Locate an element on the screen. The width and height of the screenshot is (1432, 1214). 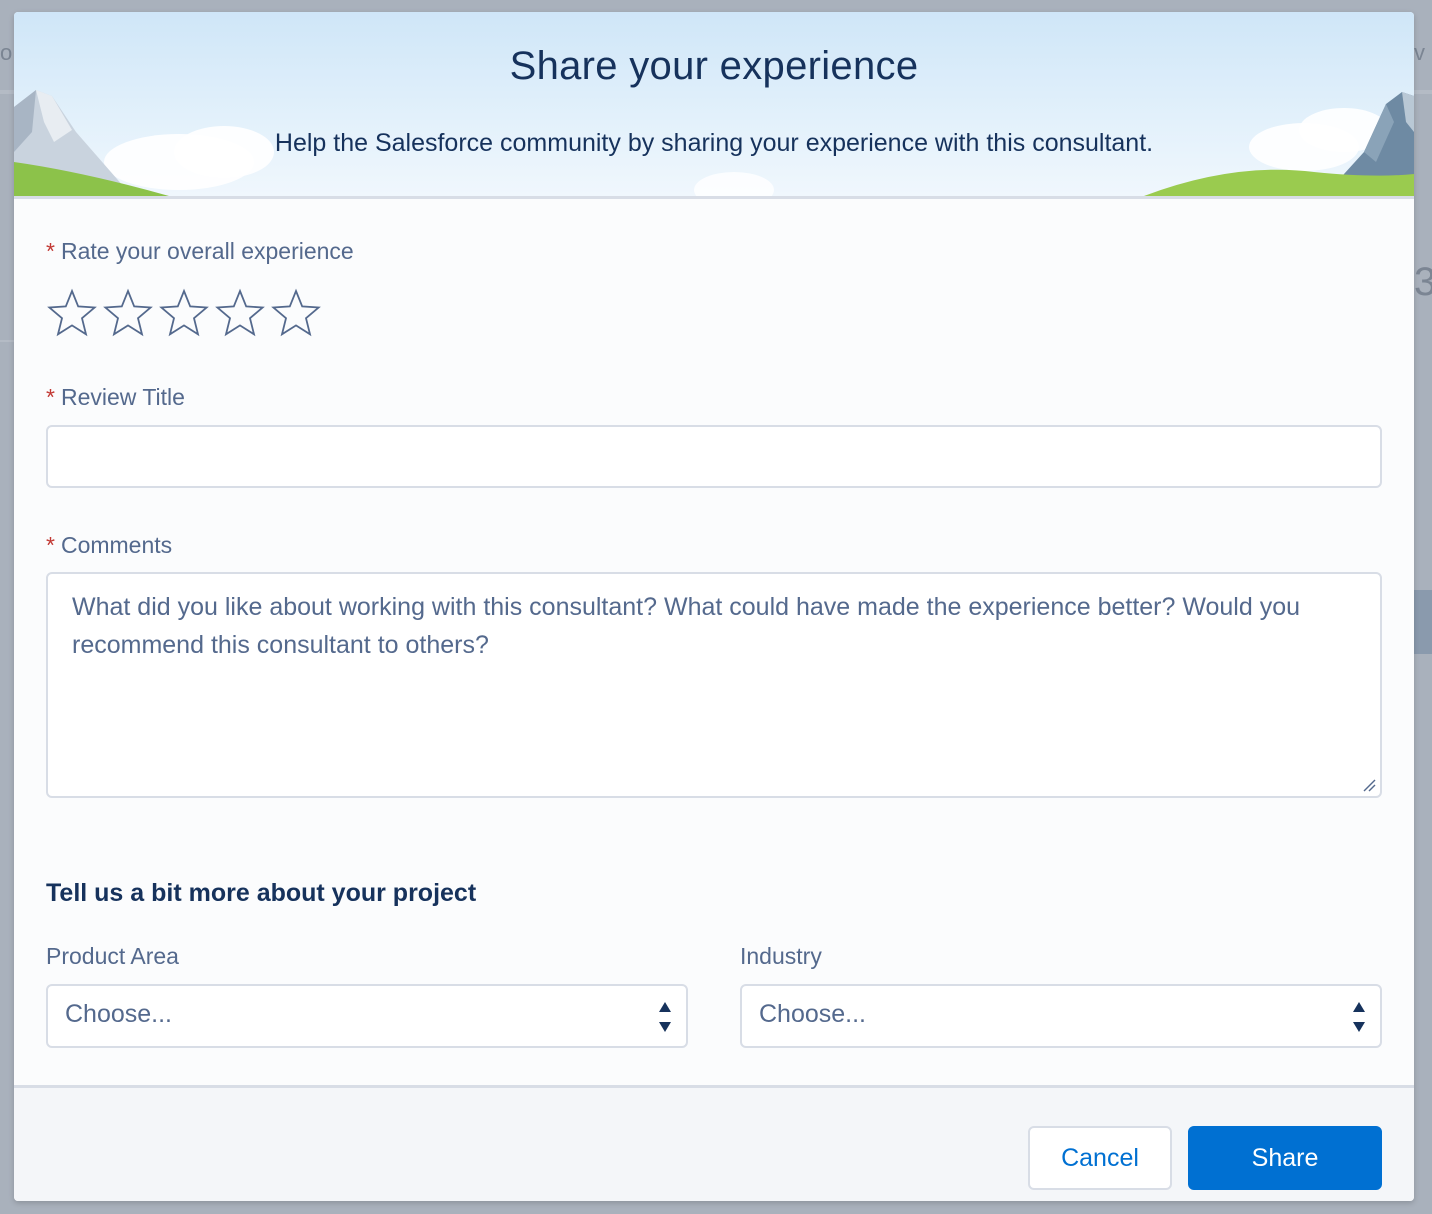
star-rating is located at coordinates (184, 313).